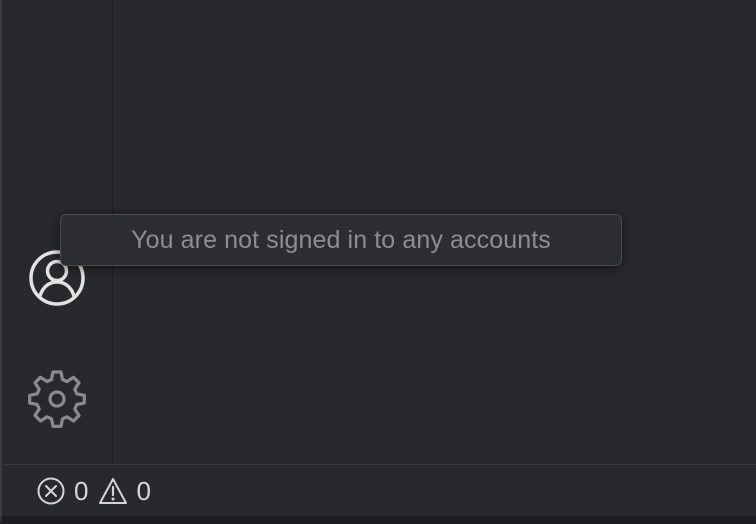 Image resolution: width=756 pixels, height=524 pixels. What do you see at coordinates (98, 491) in the screenshot?
I see `problems-status-item: 0 0` at bounding box center [98, 491].